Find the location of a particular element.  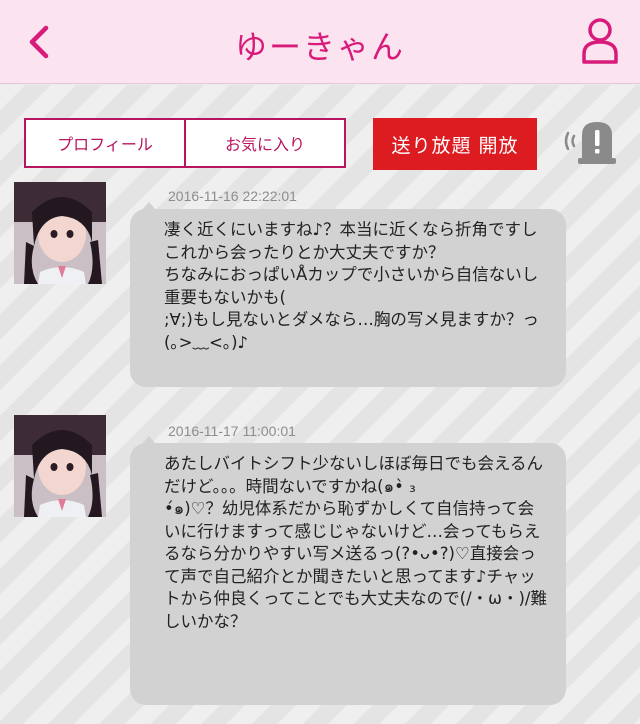

message-timestamp: 2016-11-17 11:00:01 is located at coordinates (232, 431).